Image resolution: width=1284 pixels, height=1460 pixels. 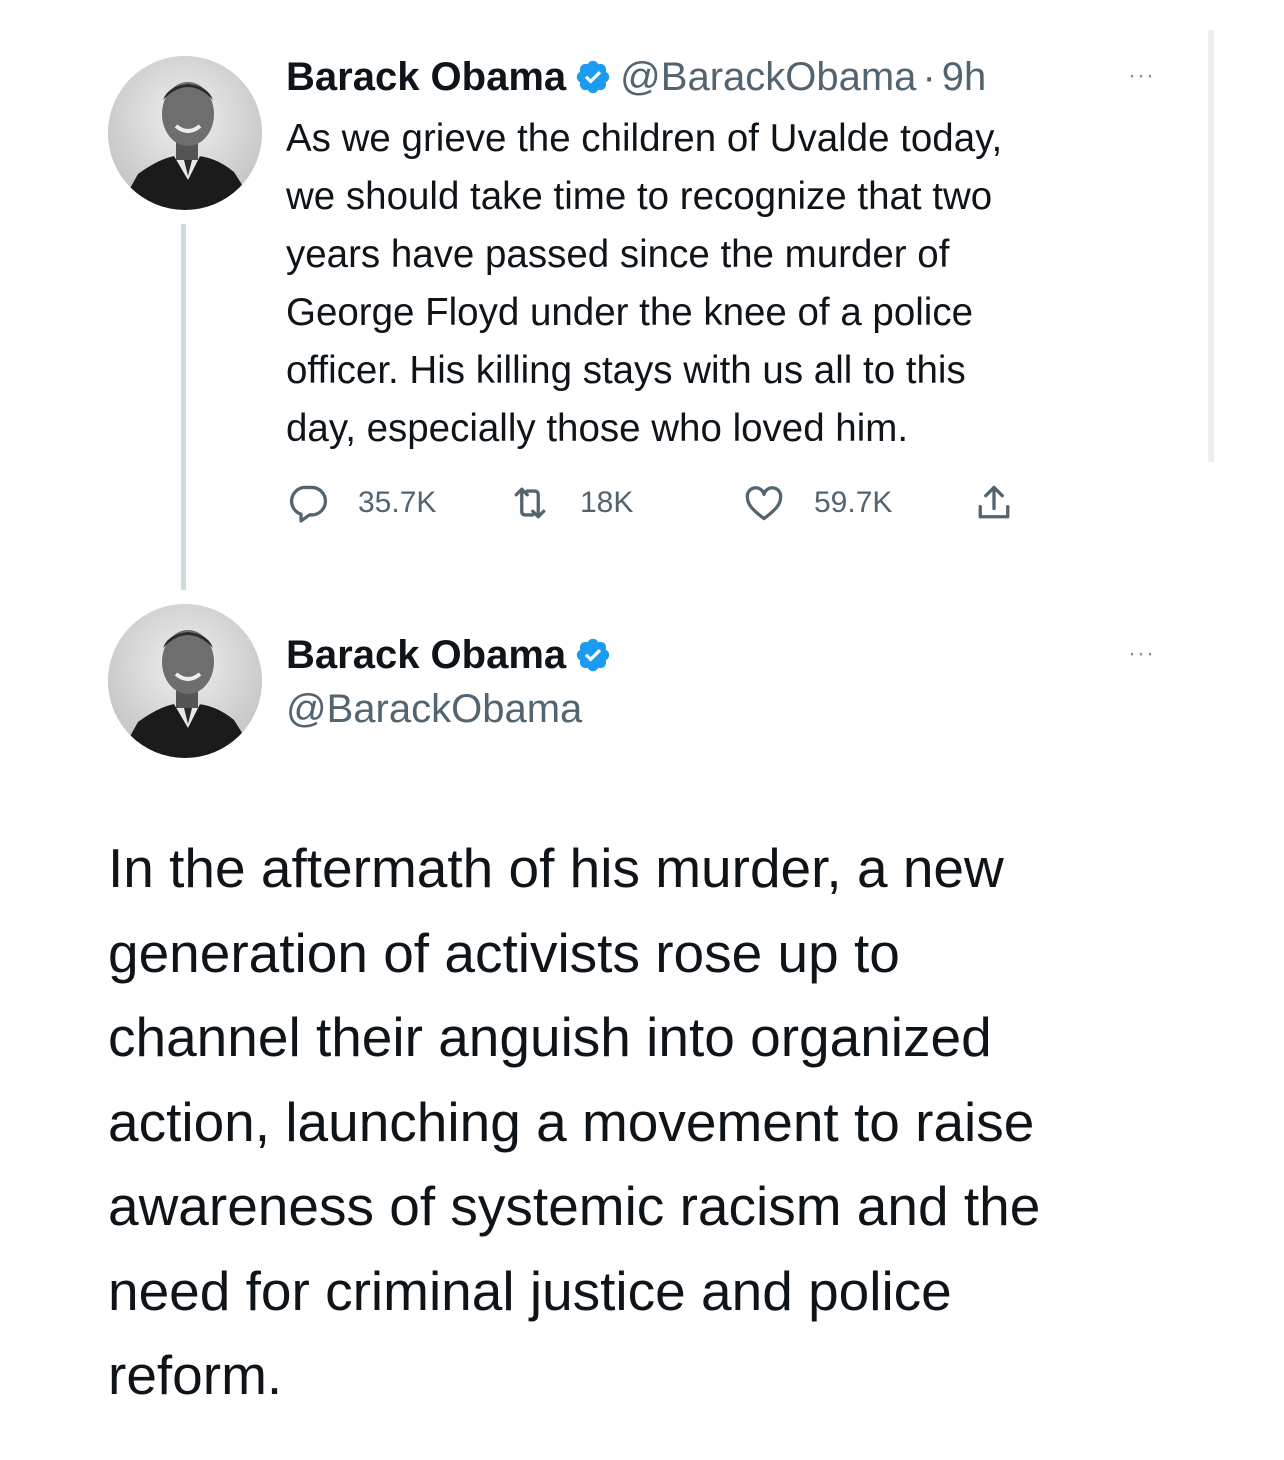 I want to click on timestamp: 9h, so click(x=964, y=77).